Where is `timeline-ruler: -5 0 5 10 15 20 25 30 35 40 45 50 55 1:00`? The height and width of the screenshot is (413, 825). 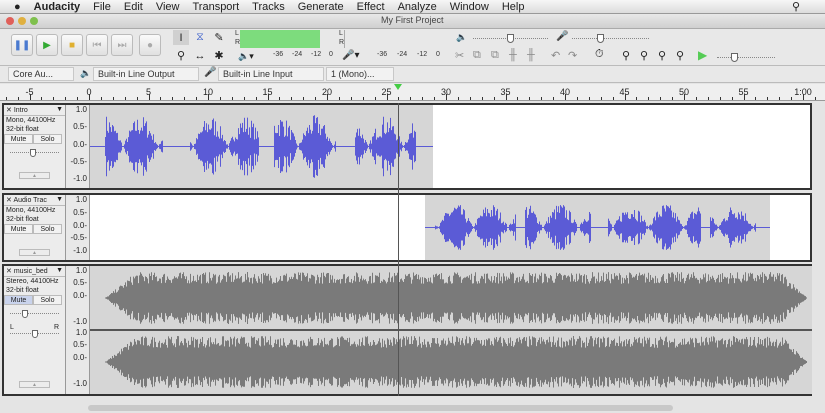
timeline-ruler: -5 0 5 10 15 20 25 30 35 40 45 50 55 1:00 is located at coordinates (412, 92).